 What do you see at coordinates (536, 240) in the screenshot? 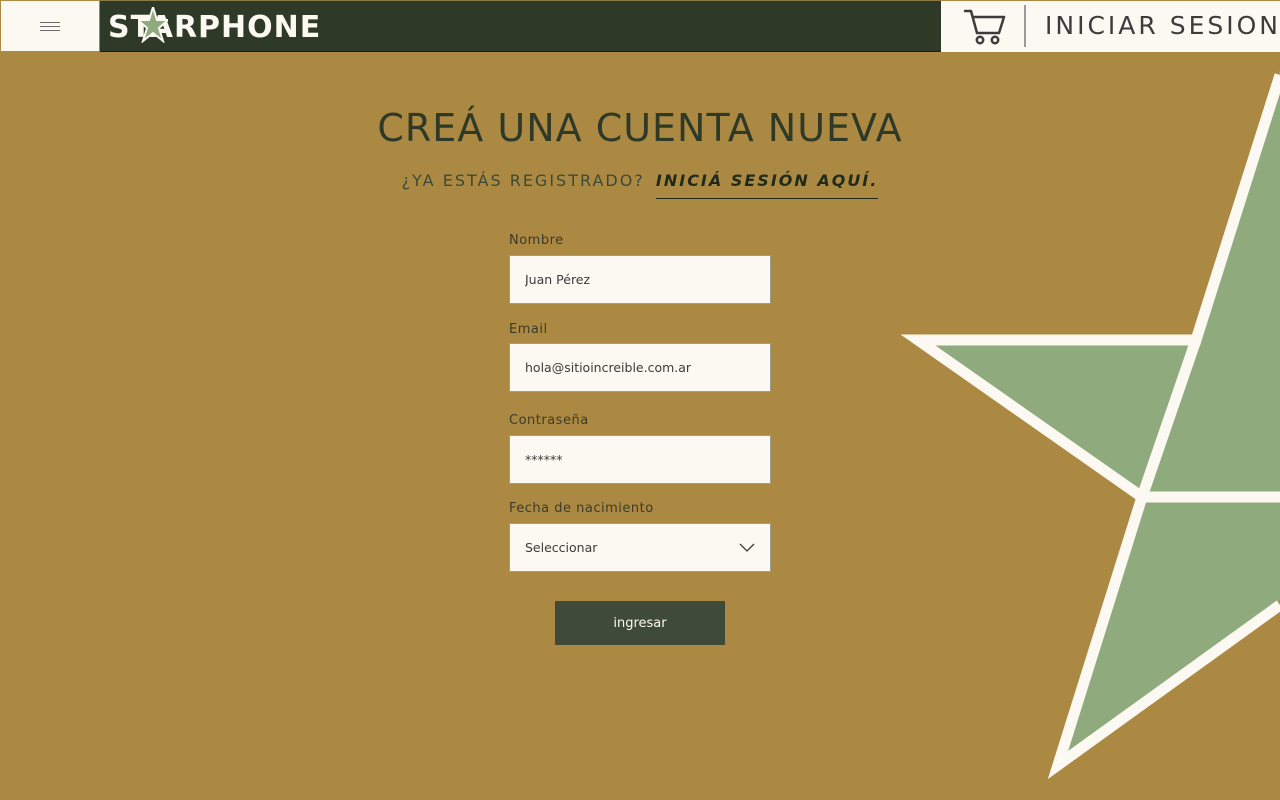
I see `name-label: Nombre` at bounding box center [536, 240].